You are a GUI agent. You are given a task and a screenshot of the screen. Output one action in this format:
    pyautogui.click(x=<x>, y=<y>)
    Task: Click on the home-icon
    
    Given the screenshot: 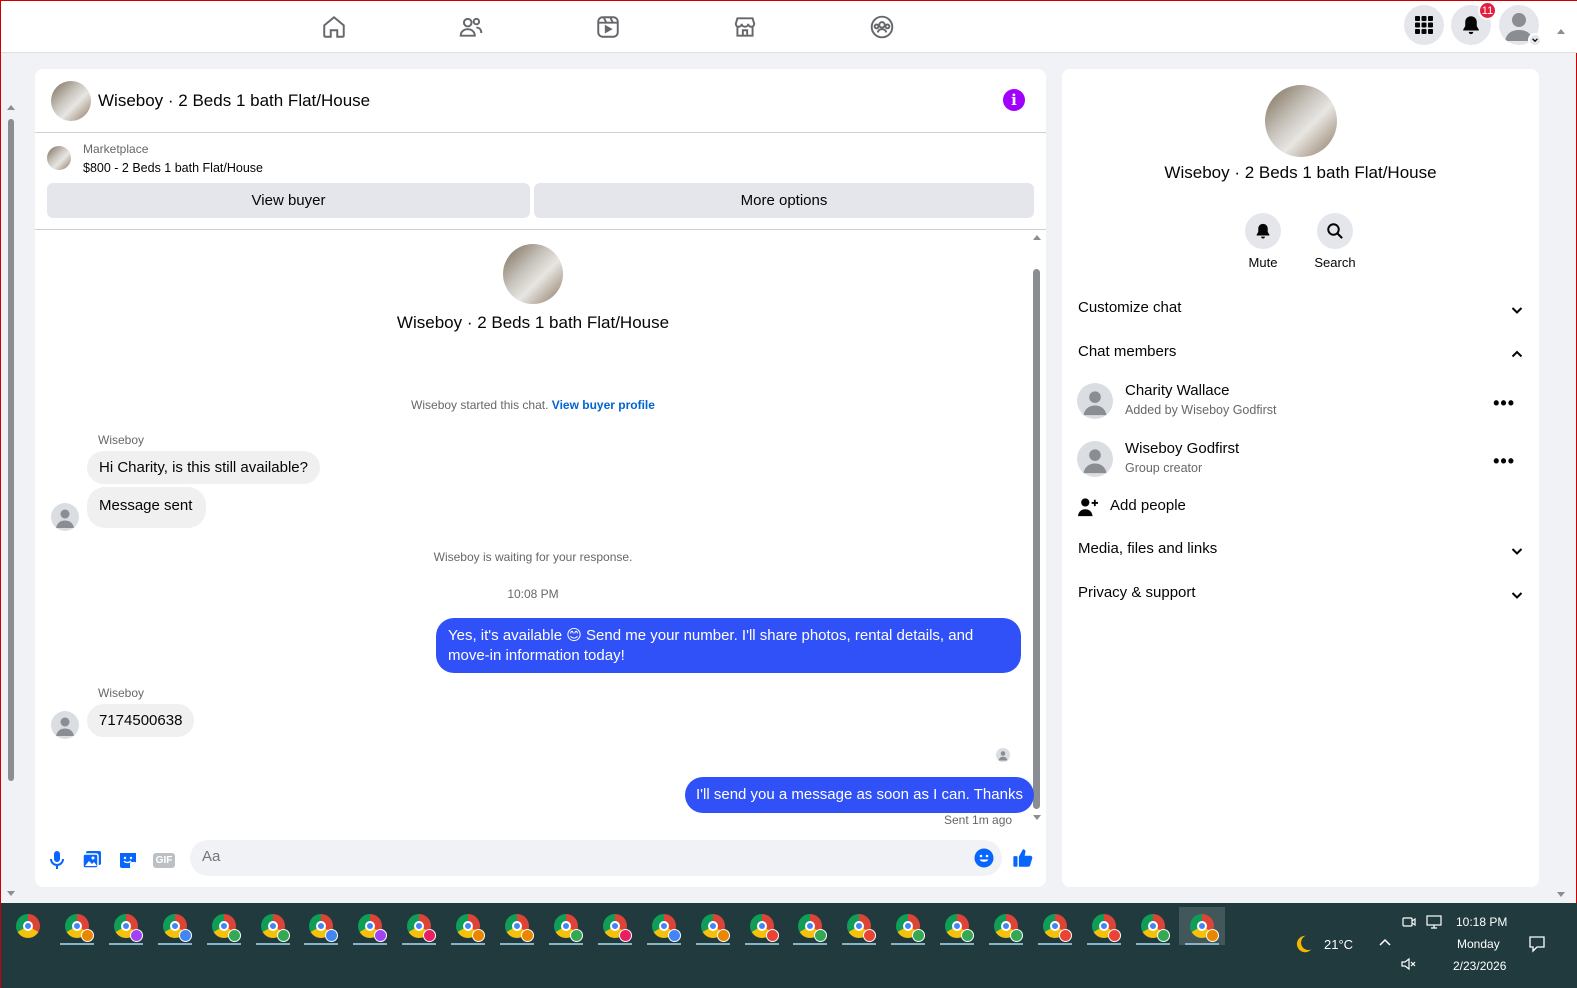 What is the action you would take?
    pyautogui.click(x=334, y=27)
    